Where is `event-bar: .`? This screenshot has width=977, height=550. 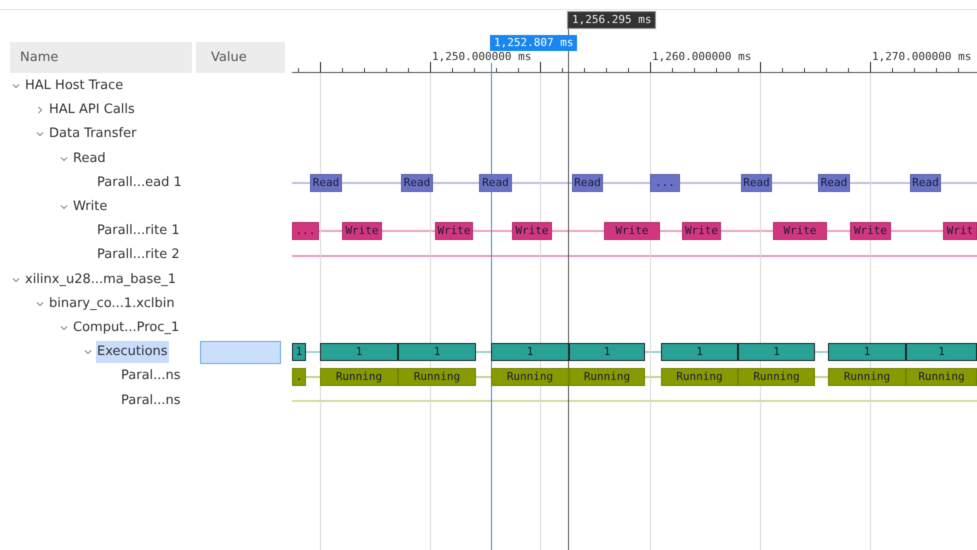 event-bar: . is located at coordinates (299, 377).